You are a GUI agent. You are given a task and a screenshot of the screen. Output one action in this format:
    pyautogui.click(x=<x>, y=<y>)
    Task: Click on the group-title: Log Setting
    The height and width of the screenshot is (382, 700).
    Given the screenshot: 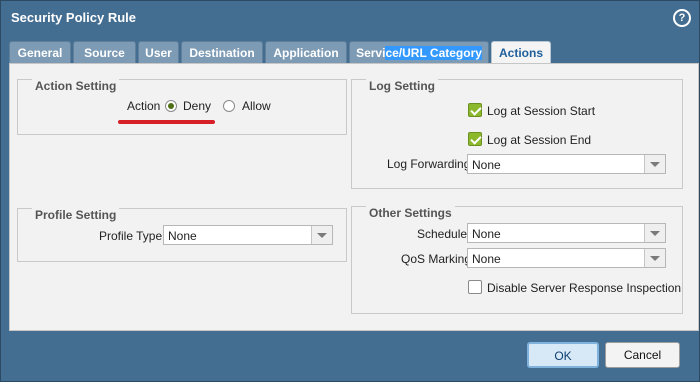 What is the action you would take?
    pyautogui.click(x=402, y=86)
    